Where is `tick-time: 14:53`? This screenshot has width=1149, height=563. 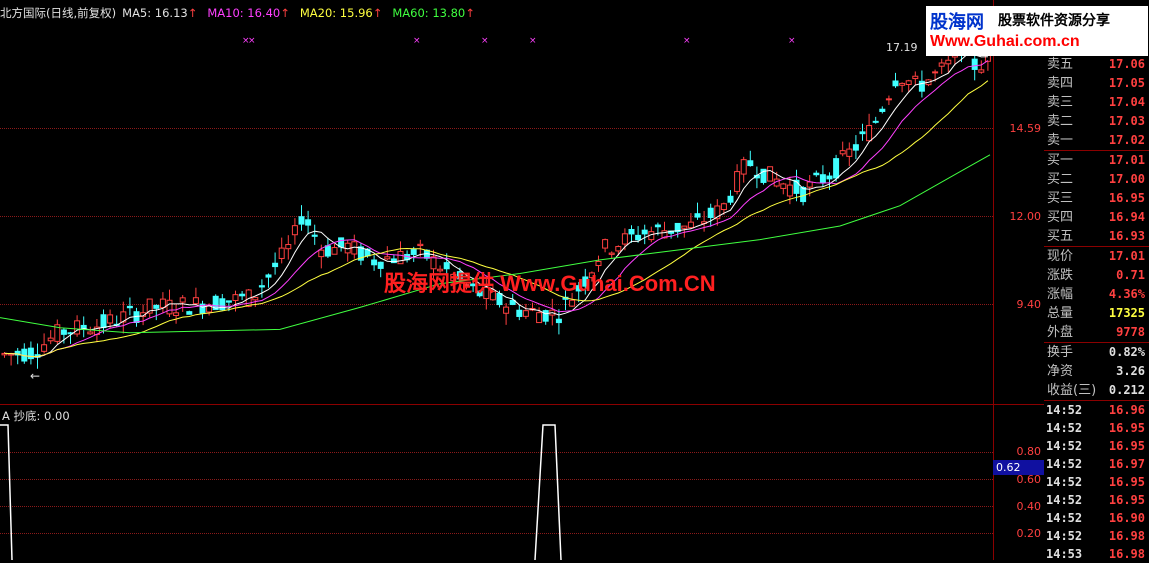
tick-time: 14:53 is located at coordinates (1064, 554).